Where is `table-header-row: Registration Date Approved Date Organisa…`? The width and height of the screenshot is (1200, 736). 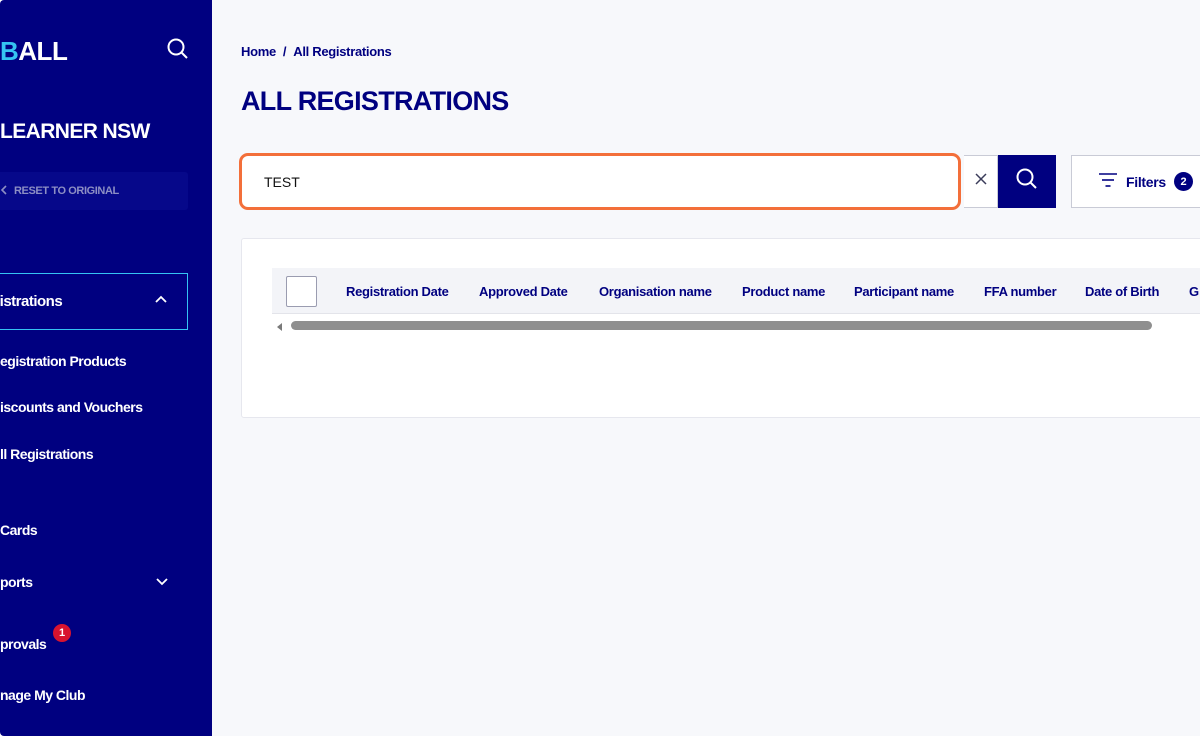 table-header-row: Registration Date Approved Date Organisa… is located at coordinates (736, 291).